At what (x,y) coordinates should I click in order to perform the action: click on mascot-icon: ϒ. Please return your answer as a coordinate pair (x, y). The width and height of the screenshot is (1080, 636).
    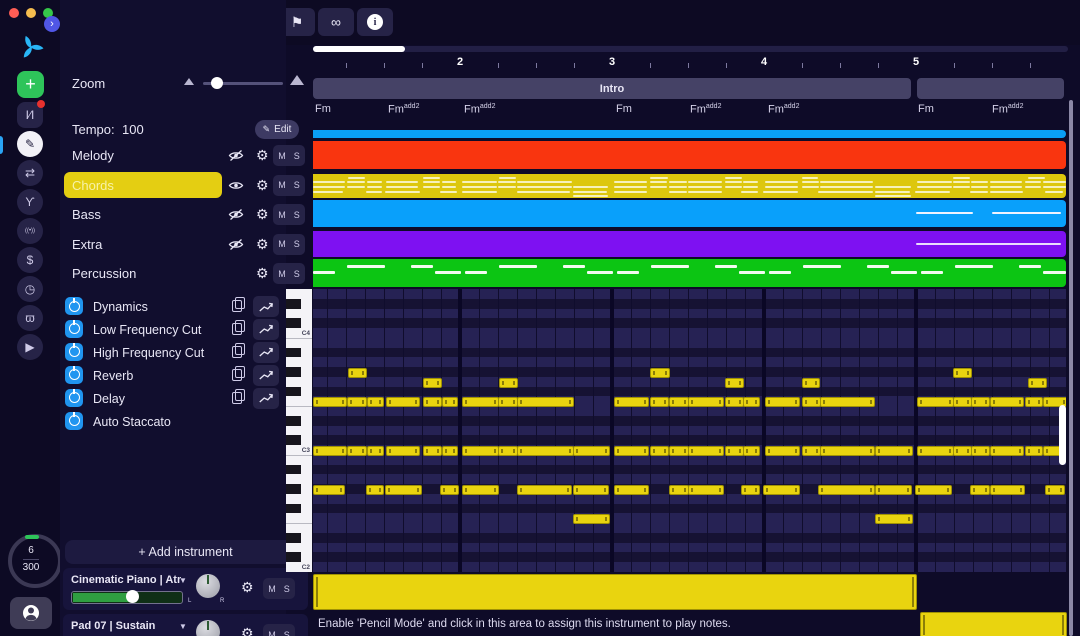
    Looking at the image, I should click on (30, 202).